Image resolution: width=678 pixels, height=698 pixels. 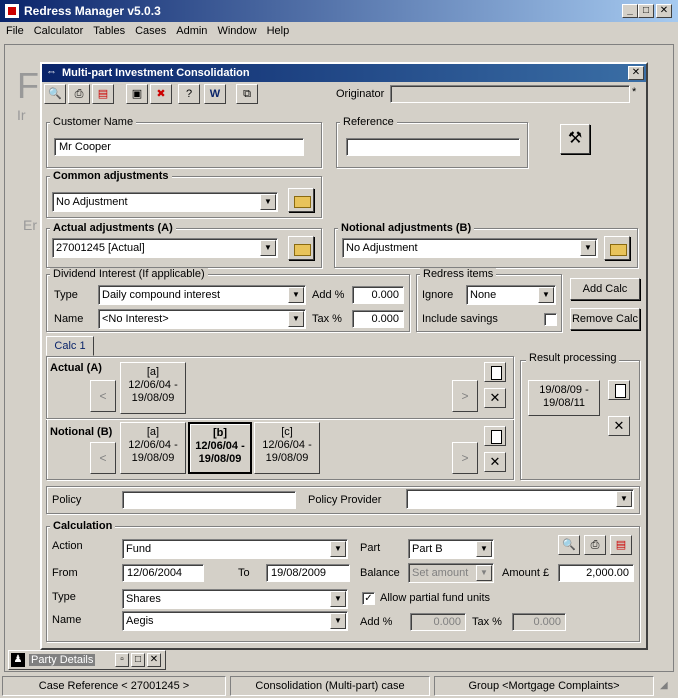 What do you see at coordinates (301, 200) in the screenshot?
I see `common-adjustments-open-button` at bounding box center [301, 200].